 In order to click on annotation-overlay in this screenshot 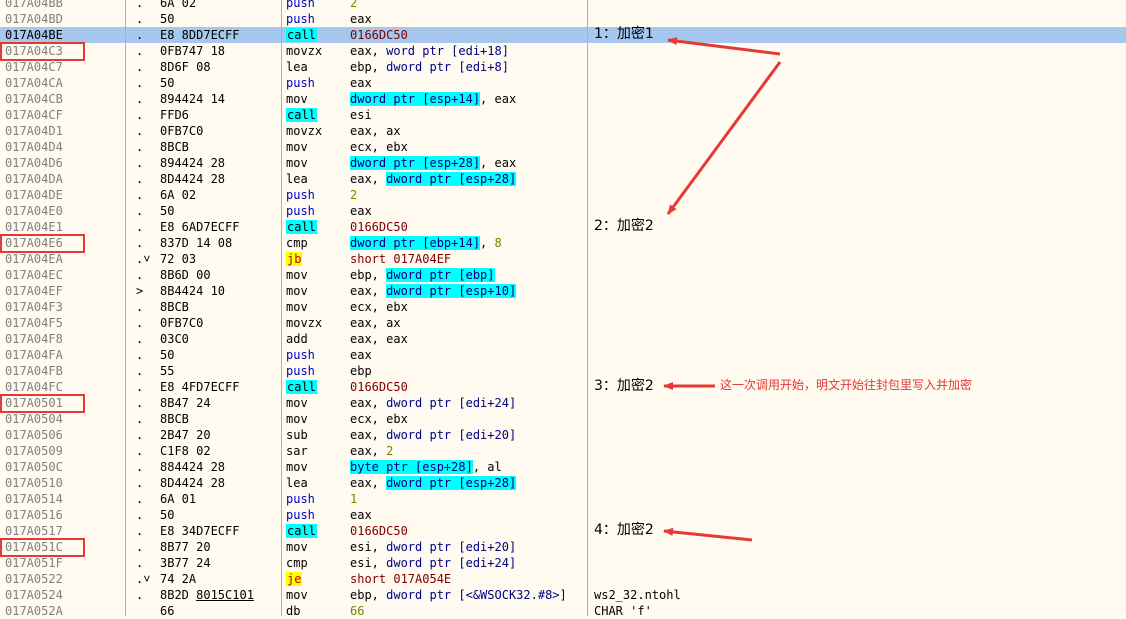, I will do `click(722, 289)`.